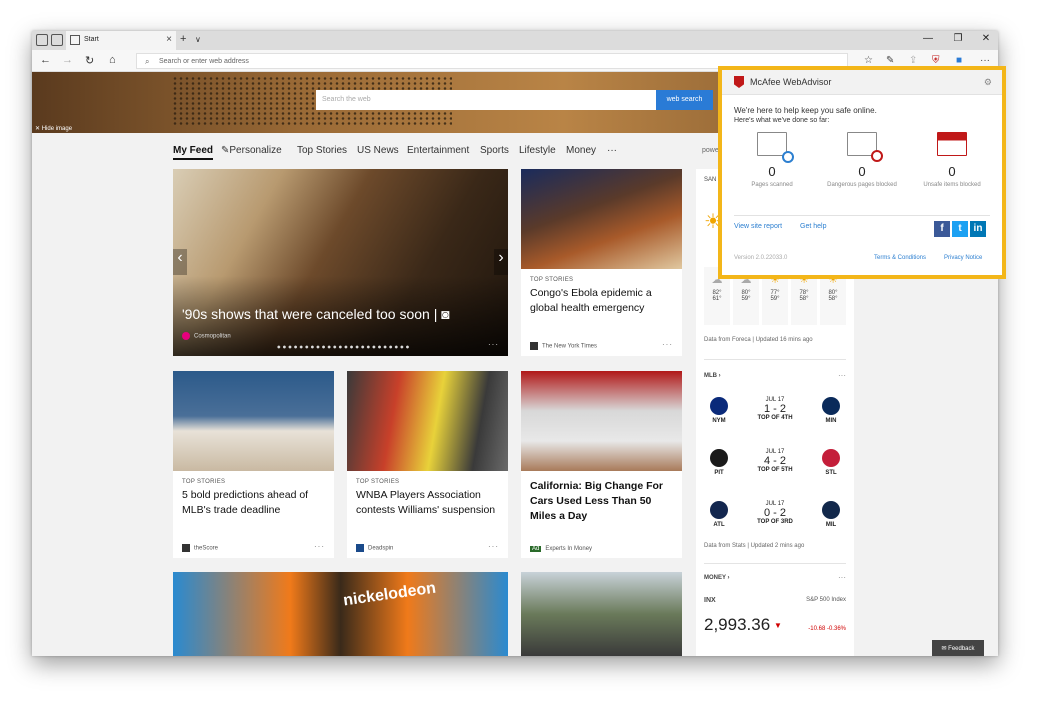 The height and width of the screenshot is (720, 1062). Describe the element at coordinates (739, 82) in the screenshot. I see `mcafee-shield-icon` at that location.